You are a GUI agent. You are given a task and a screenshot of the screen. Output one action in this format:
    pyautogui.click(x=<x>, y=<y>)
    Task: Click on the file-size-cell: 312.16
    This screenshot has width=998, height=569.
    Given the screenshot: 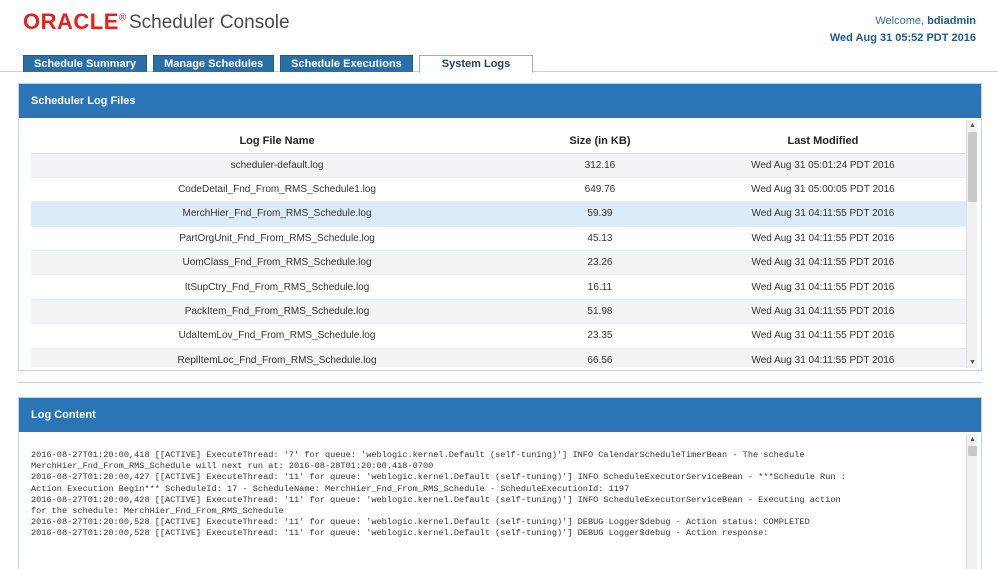 What is the action you would take?
    pyautogui.click(x=600, y=165)
    